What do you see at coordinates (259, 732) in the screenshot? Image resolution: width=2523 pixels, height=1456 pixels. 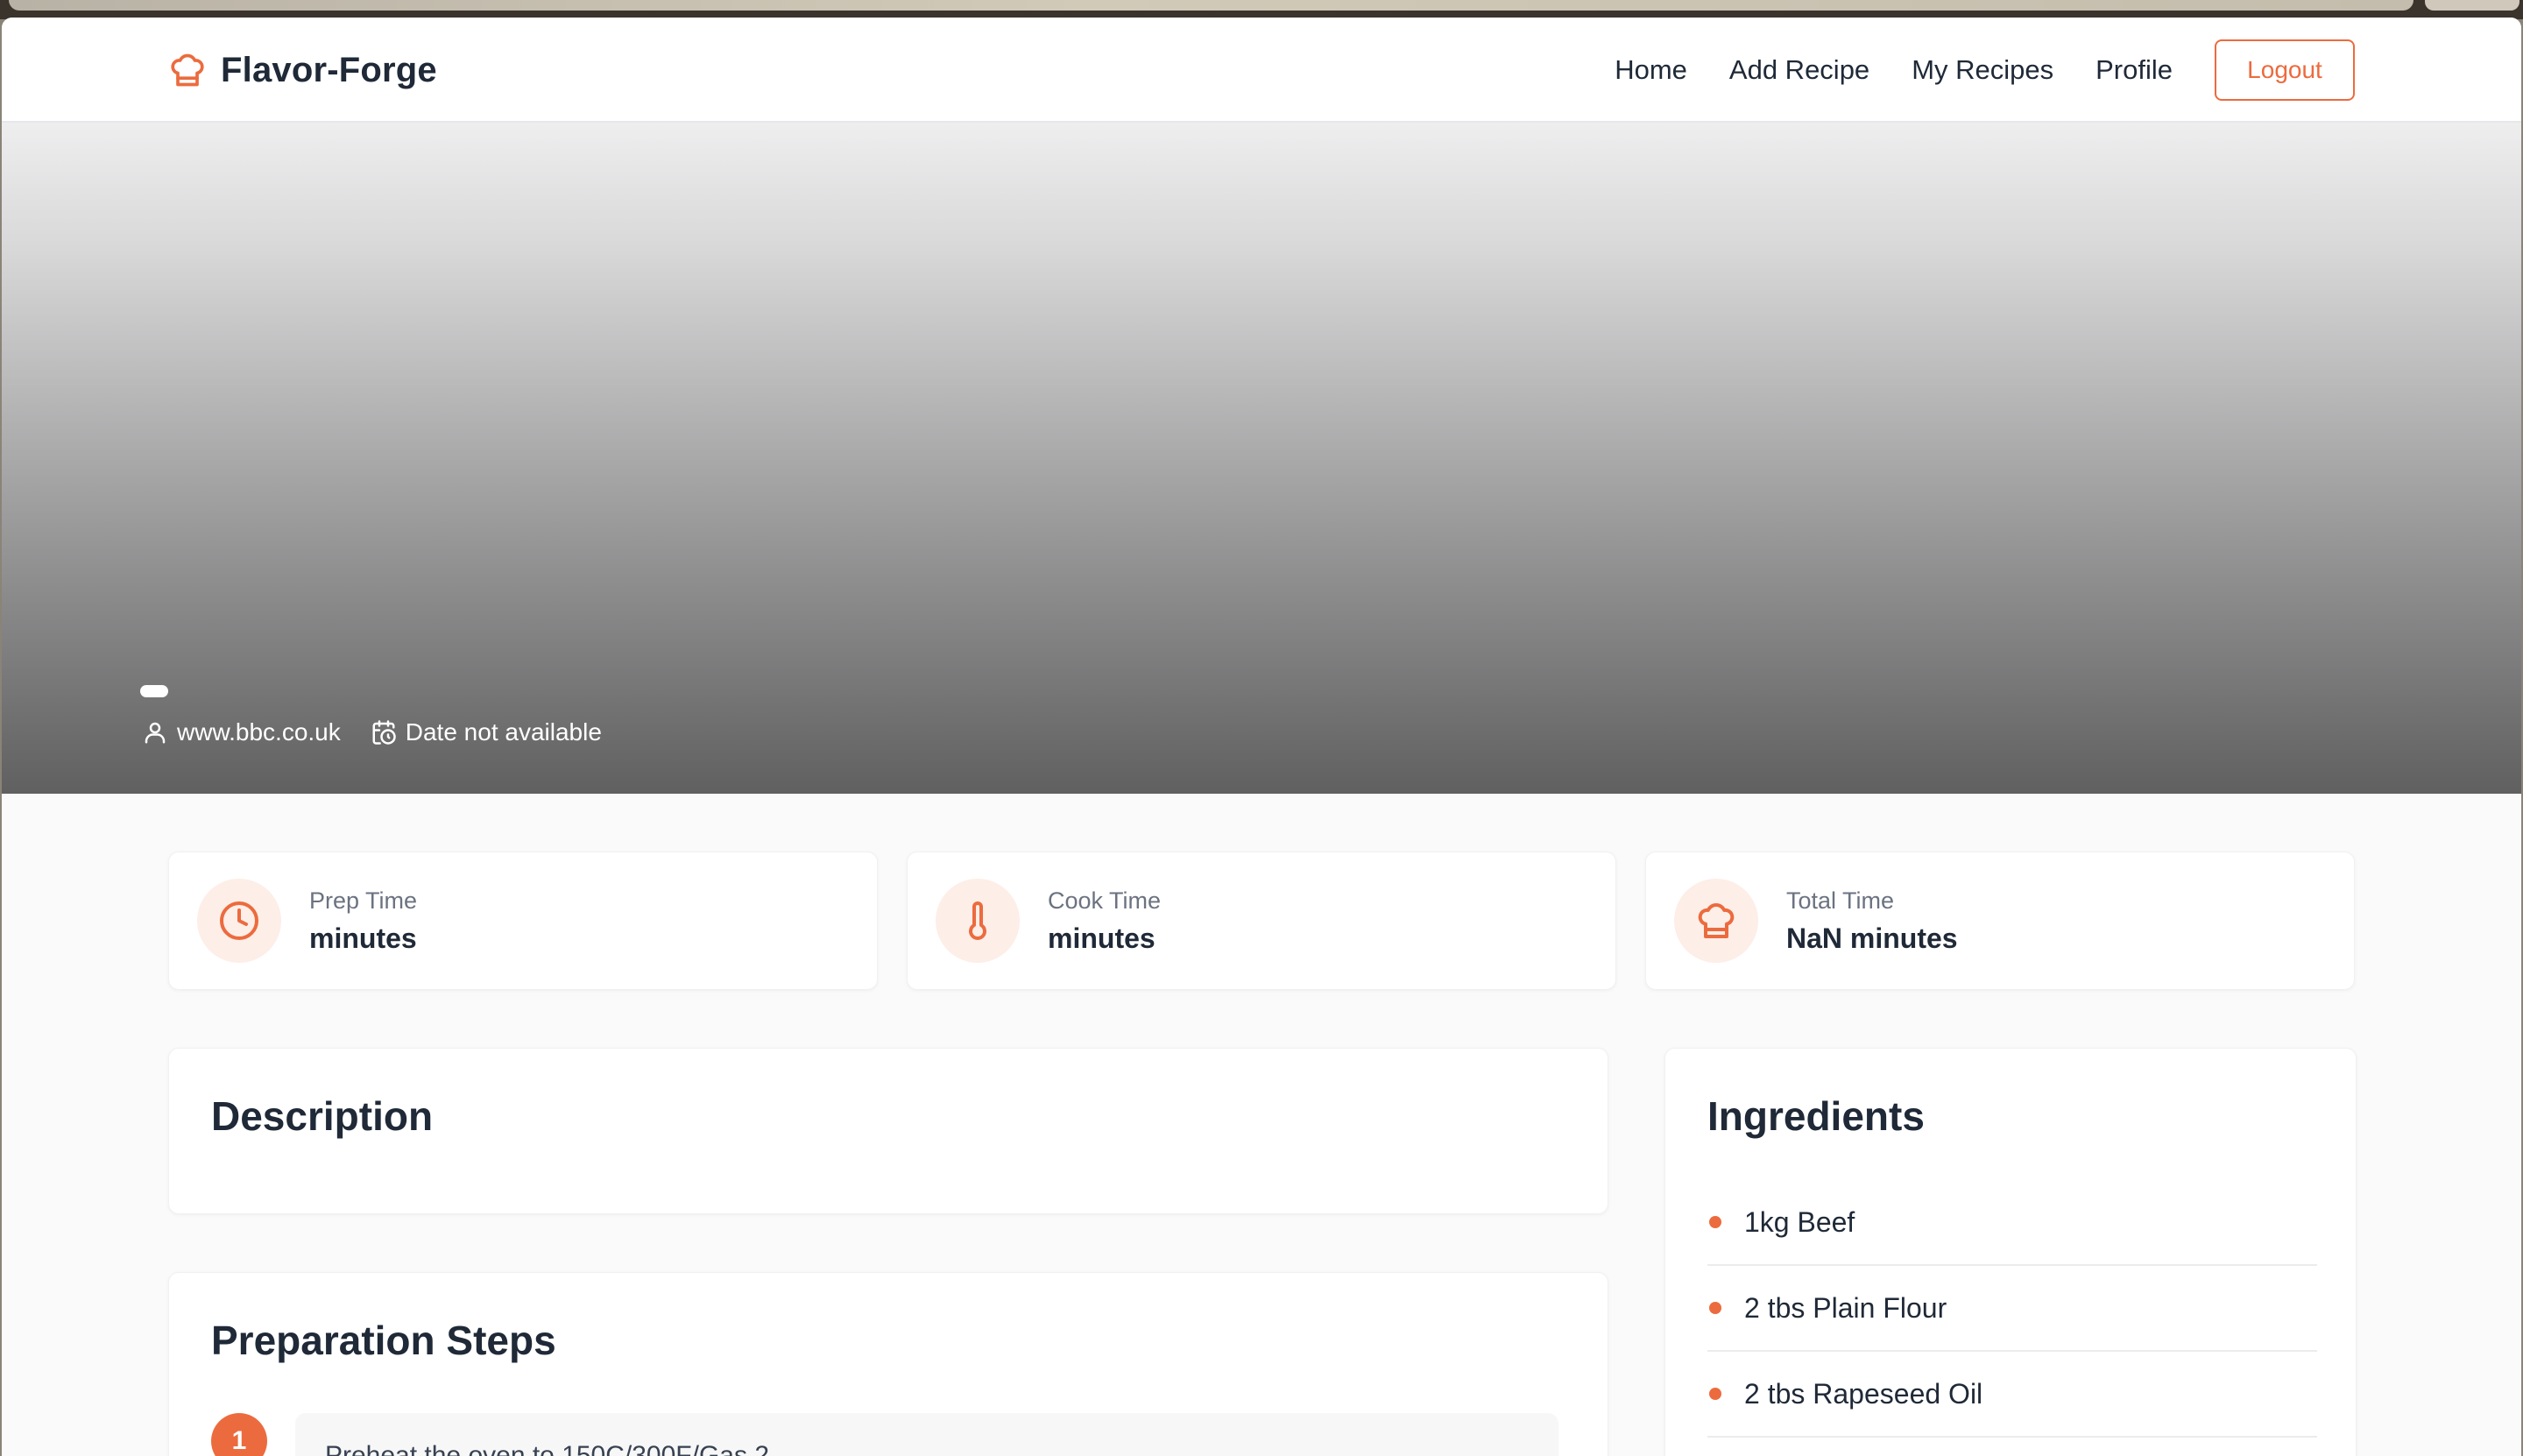 I see `author-text: www.bbc.co.uk` at bounding box center [259, 732].